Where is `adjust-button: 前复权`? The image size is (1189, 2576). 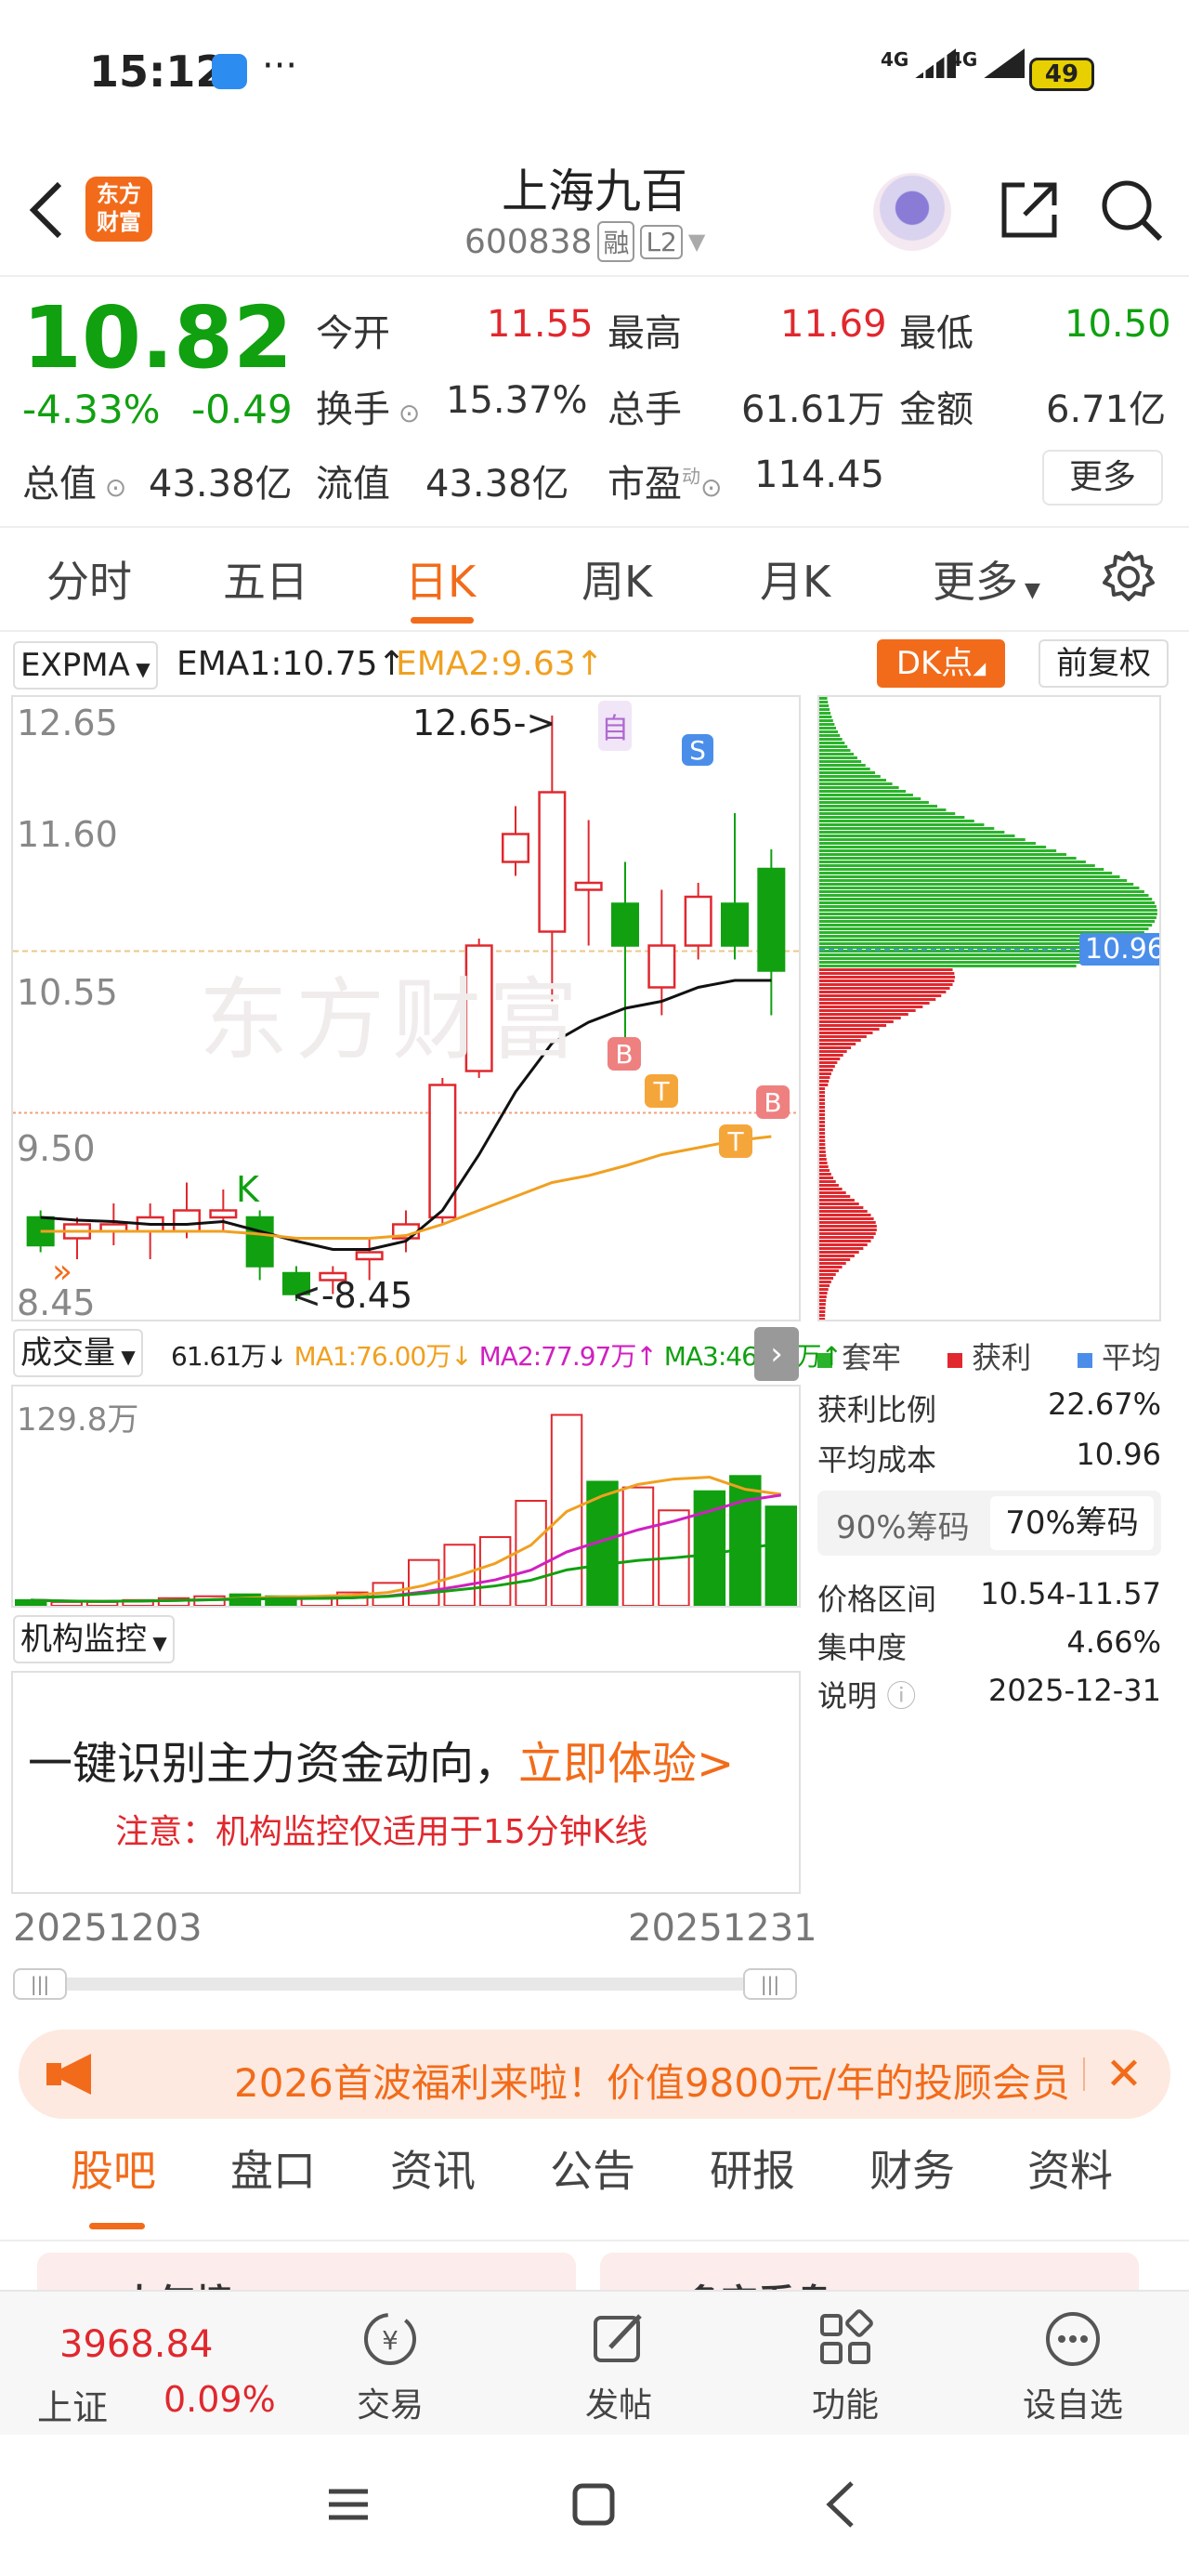 adjust-button: 前复权 is located at coordinates (1104, 663).